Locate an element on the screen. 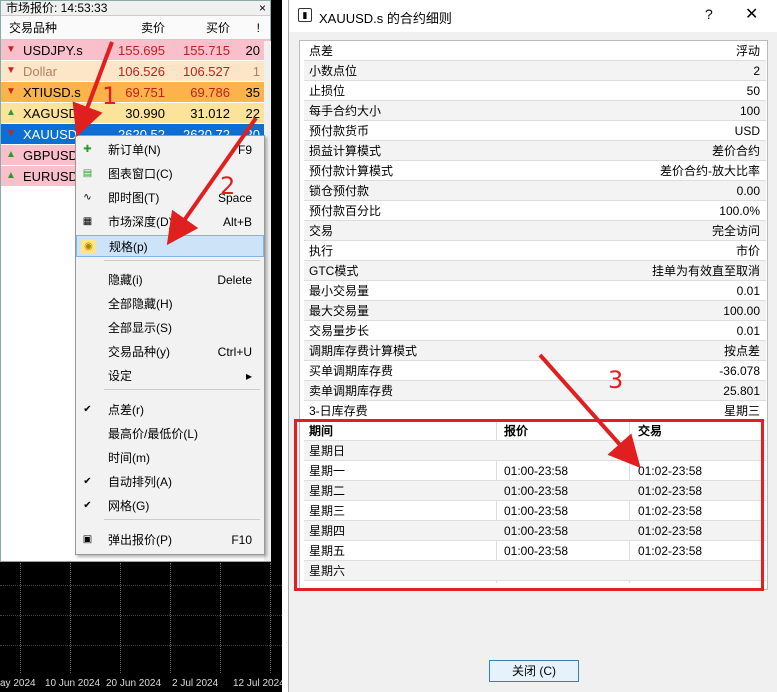 The height and width of the screenshot is (692, 777). menu-item: ▣ 弹出报价(P) F10 is located at coordinates (170, 540).